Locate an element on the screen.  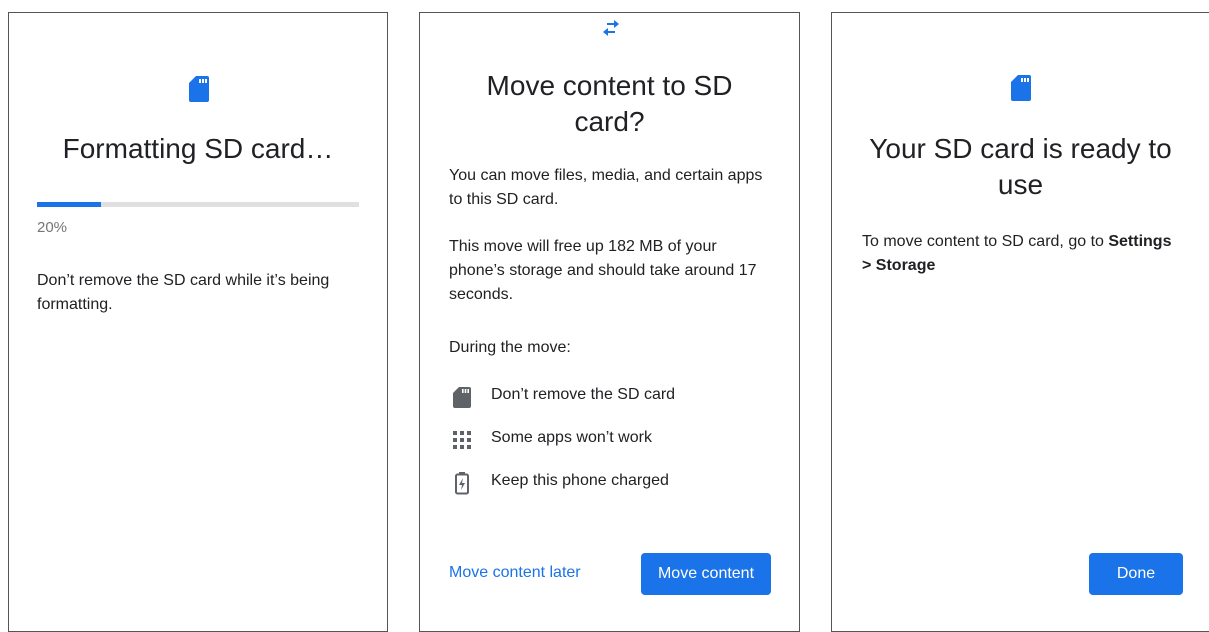
during-move-heading: During the move: is located at coordinates (510, 347).